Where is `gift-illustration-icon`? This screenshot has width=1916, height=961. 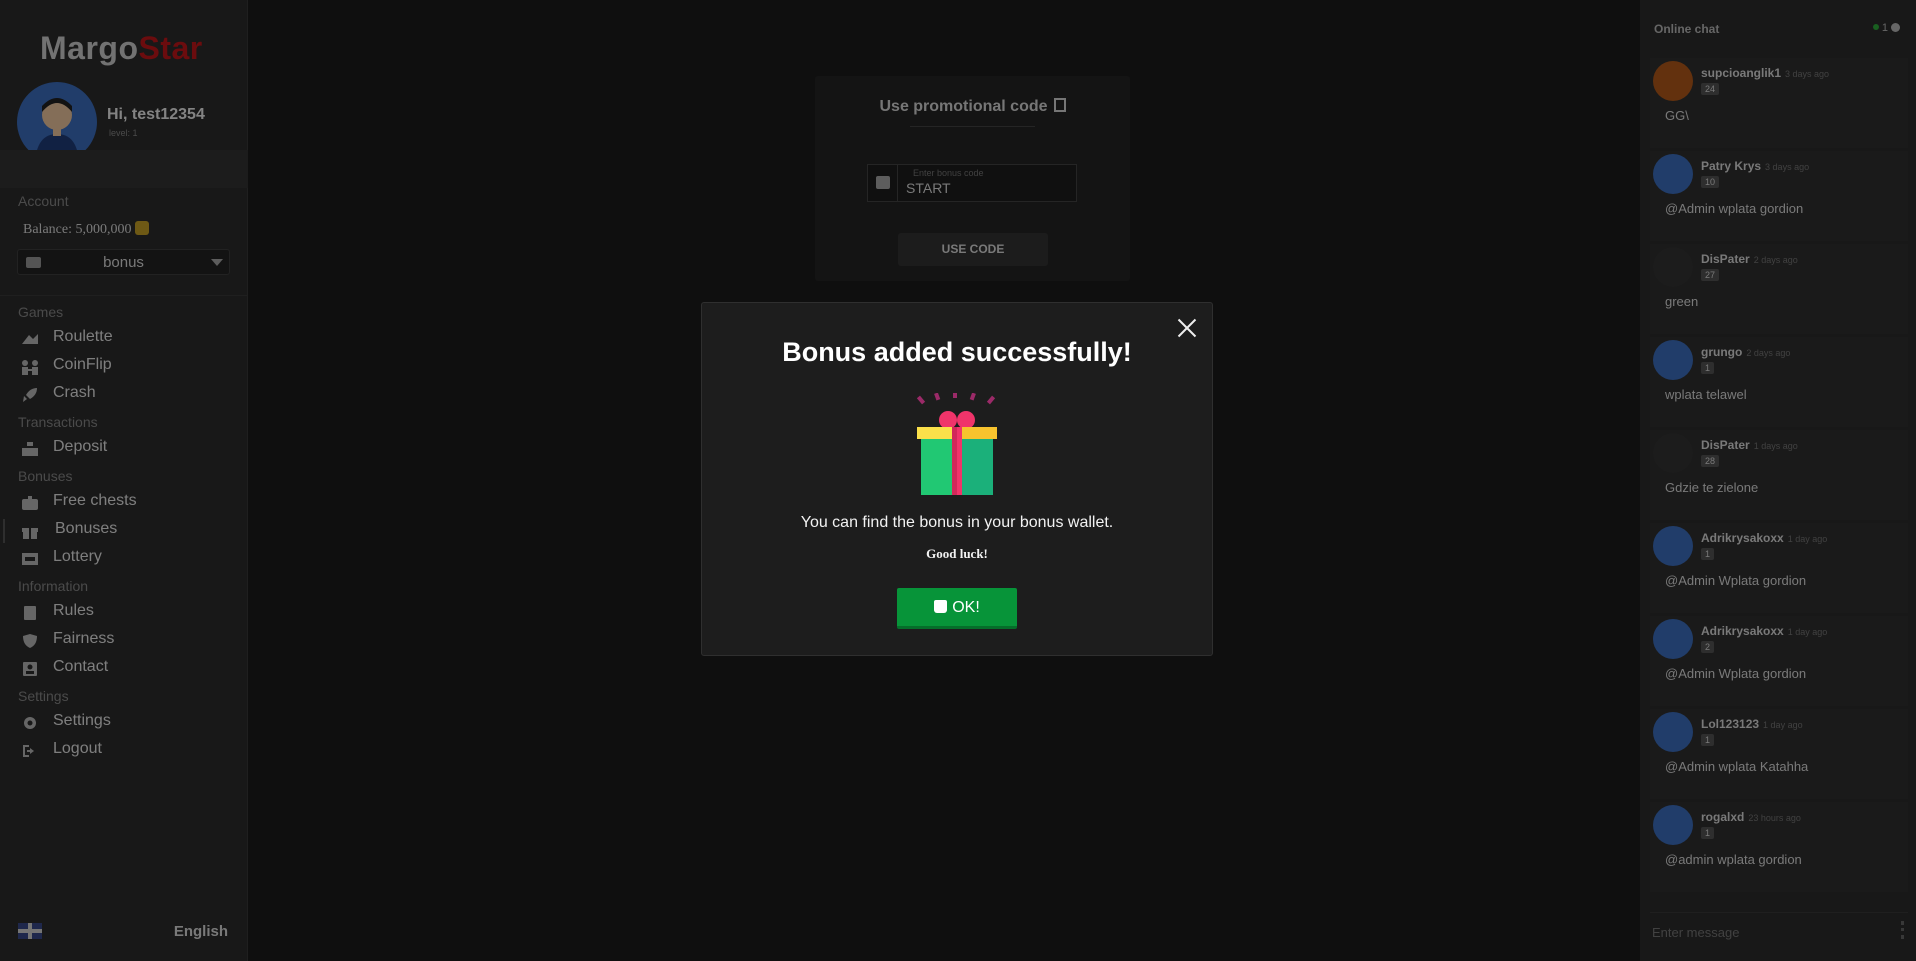
gift-illustration-icon is located at coordinates (957, 444).